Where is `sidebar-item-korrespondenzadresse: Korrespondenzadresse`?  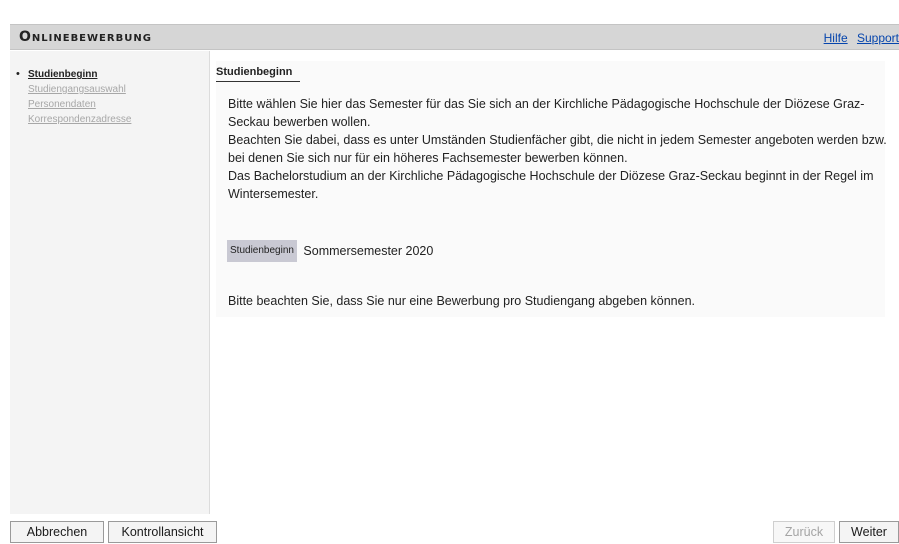
sidebar-item-korrespondenzadresse: Korrespondenzadresse is located at coordinates (112, 119).